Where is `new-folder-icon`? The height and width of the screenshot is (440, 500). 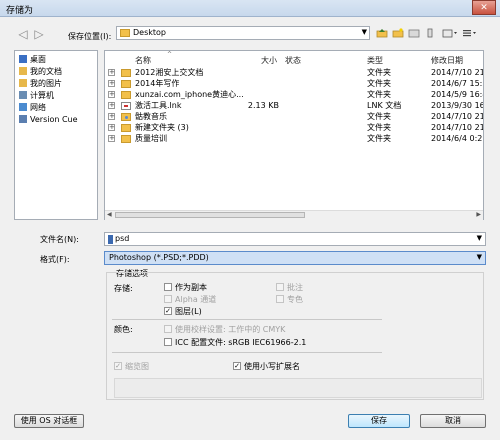 new-folder-icon is located at coordinates (398, 33).